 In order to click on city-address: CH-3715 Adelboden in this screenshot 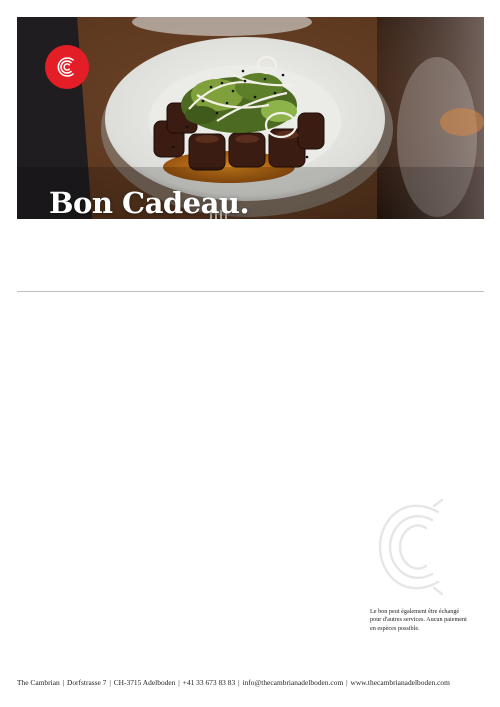, I will do `click(144, 682)`.